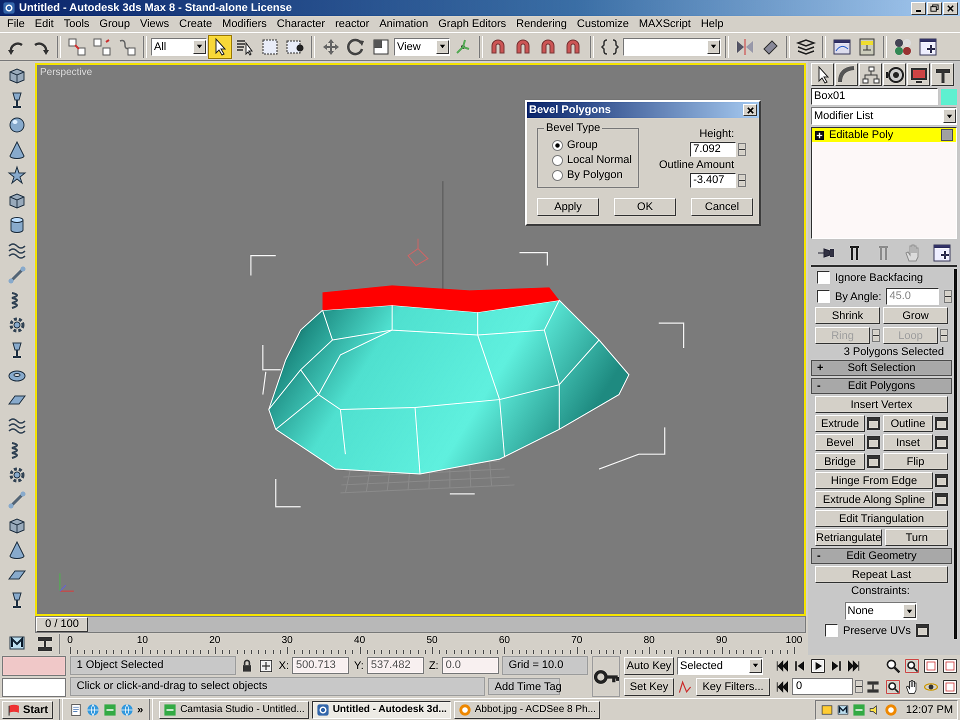 The height and width of the screenshot is (720, 960). Describe the element at coordinates (843, 709) in the screenshot. I see `script-icon` at that location.